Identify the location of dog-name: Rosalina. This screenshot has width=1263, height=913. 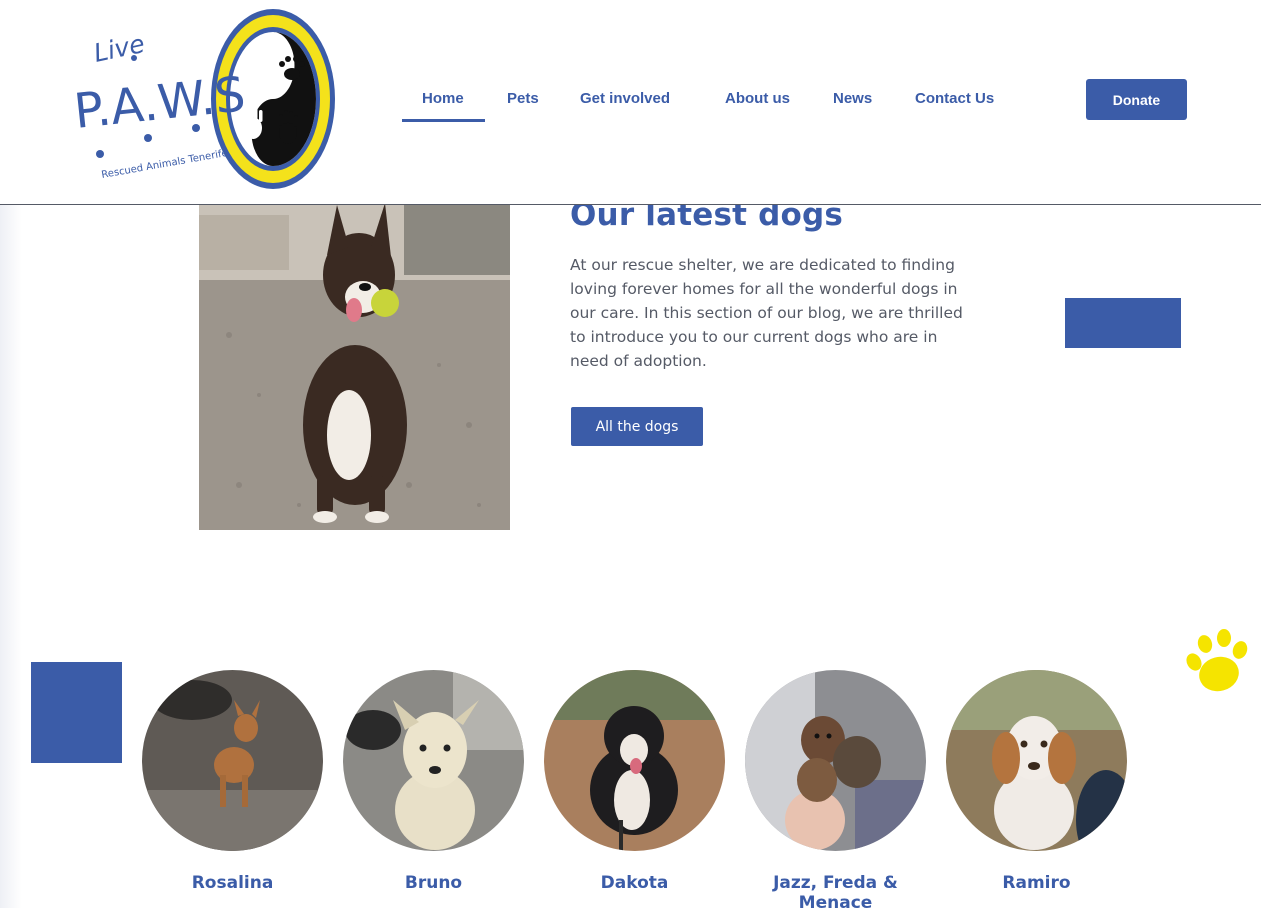
(232, 883).